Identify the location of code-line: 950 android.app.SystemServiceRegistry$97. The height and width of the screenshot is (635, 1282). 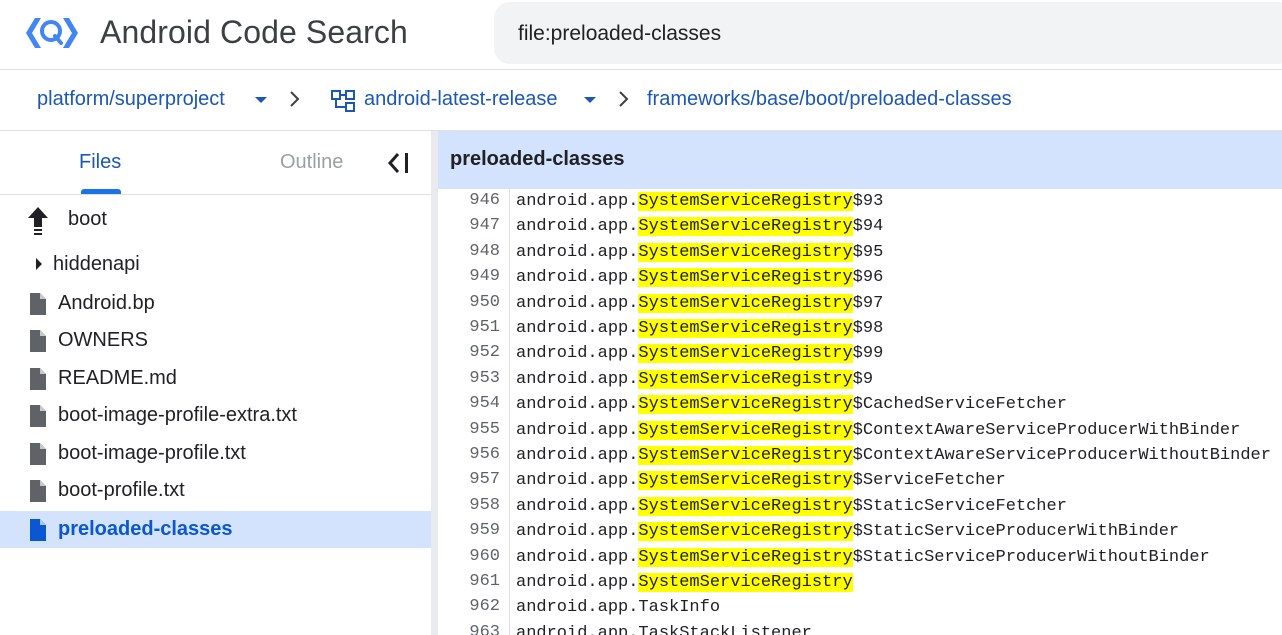
(860, 303).